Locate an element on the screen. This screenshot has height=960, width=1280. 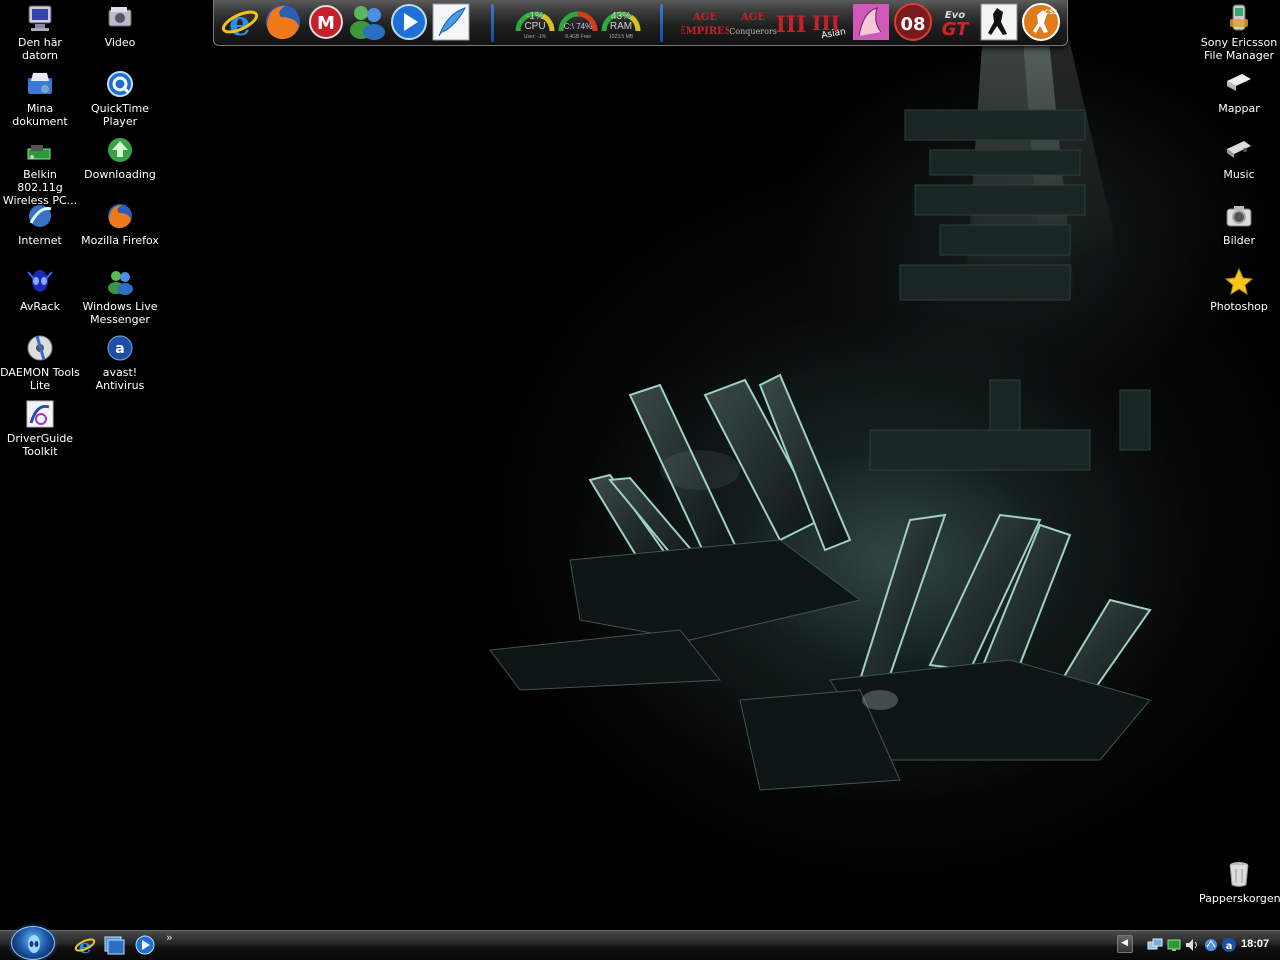
internet-icon is located at coordinates (40, 216).